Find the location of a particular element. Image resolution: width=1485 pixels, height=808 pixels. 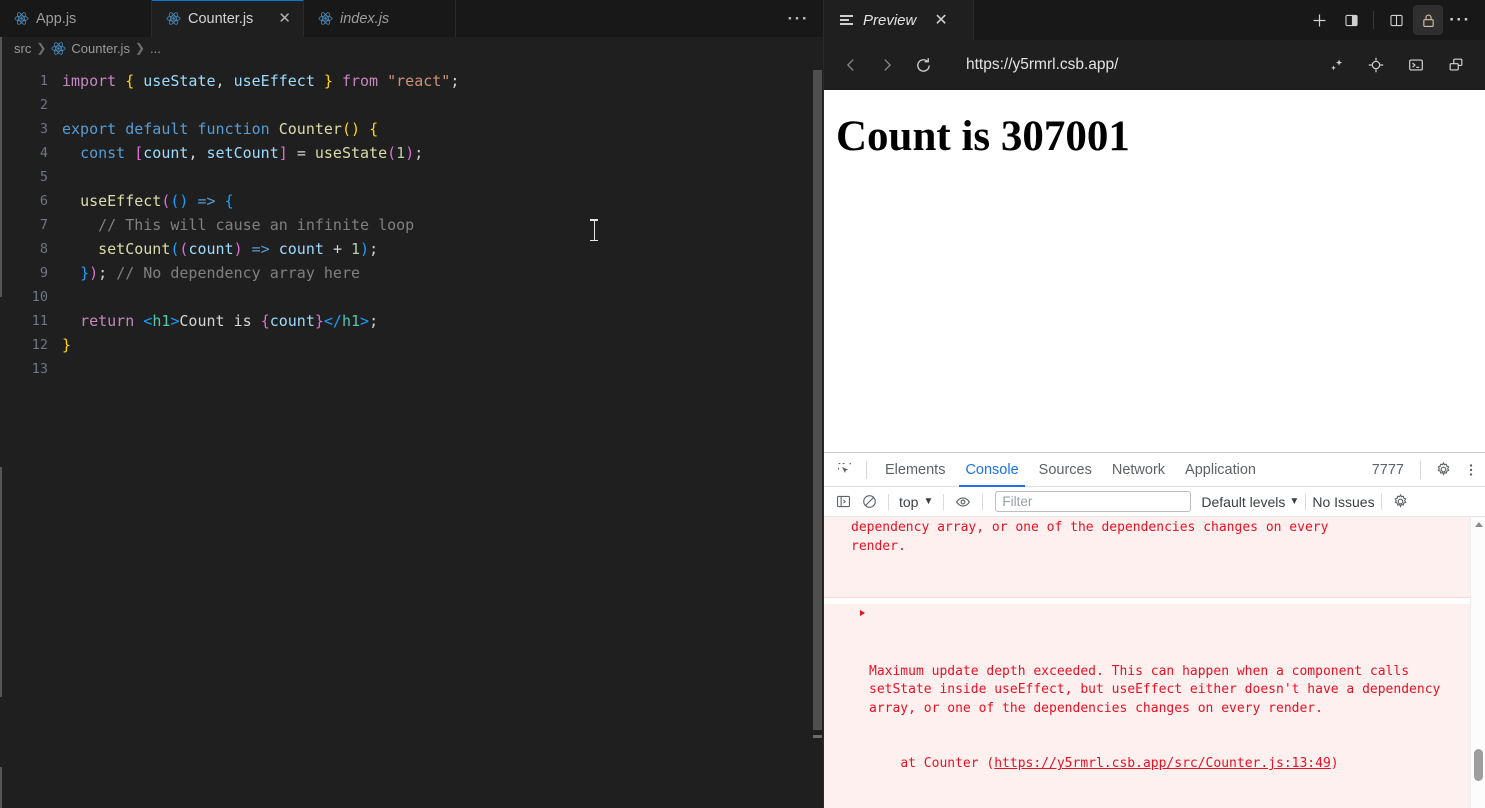

devtools-tab-elements: Elements is located at coordinates (915, 470).